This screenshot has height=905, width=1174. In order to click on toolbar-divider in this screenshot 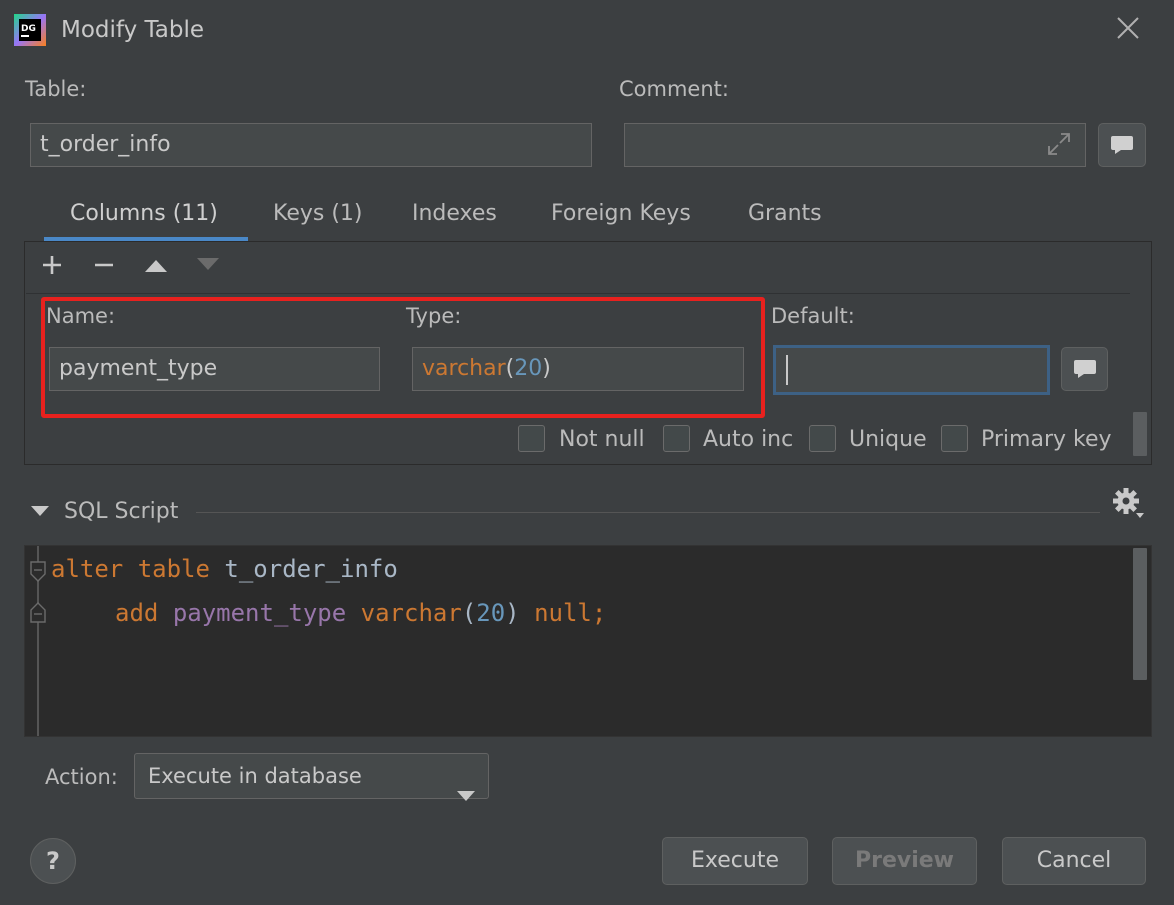, I will do `click(578, 293)`.